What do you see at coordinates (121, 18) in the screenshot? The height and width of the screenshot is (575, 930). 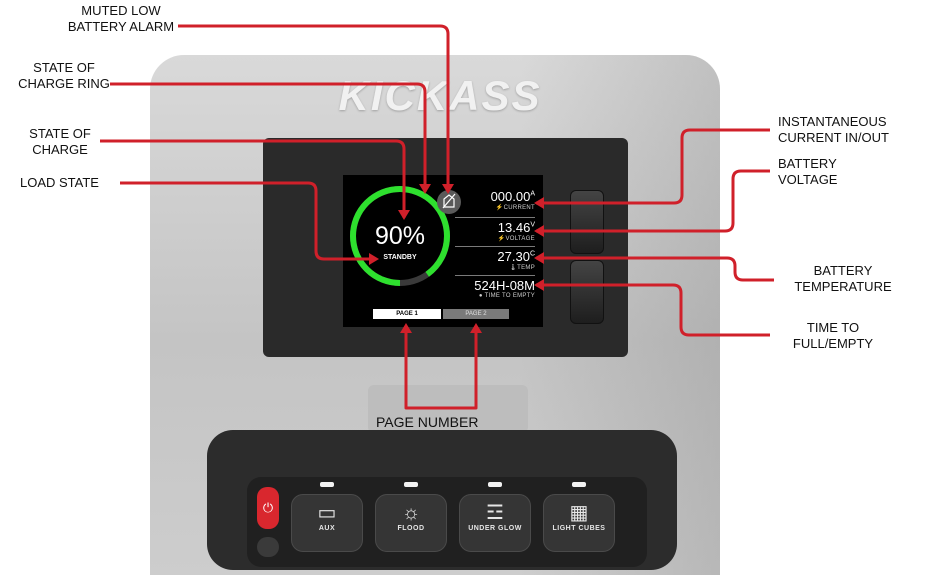 I see `label-muted-alarm: MUTED LOW BATTERY ALARM` at bounding box center [121, 18].